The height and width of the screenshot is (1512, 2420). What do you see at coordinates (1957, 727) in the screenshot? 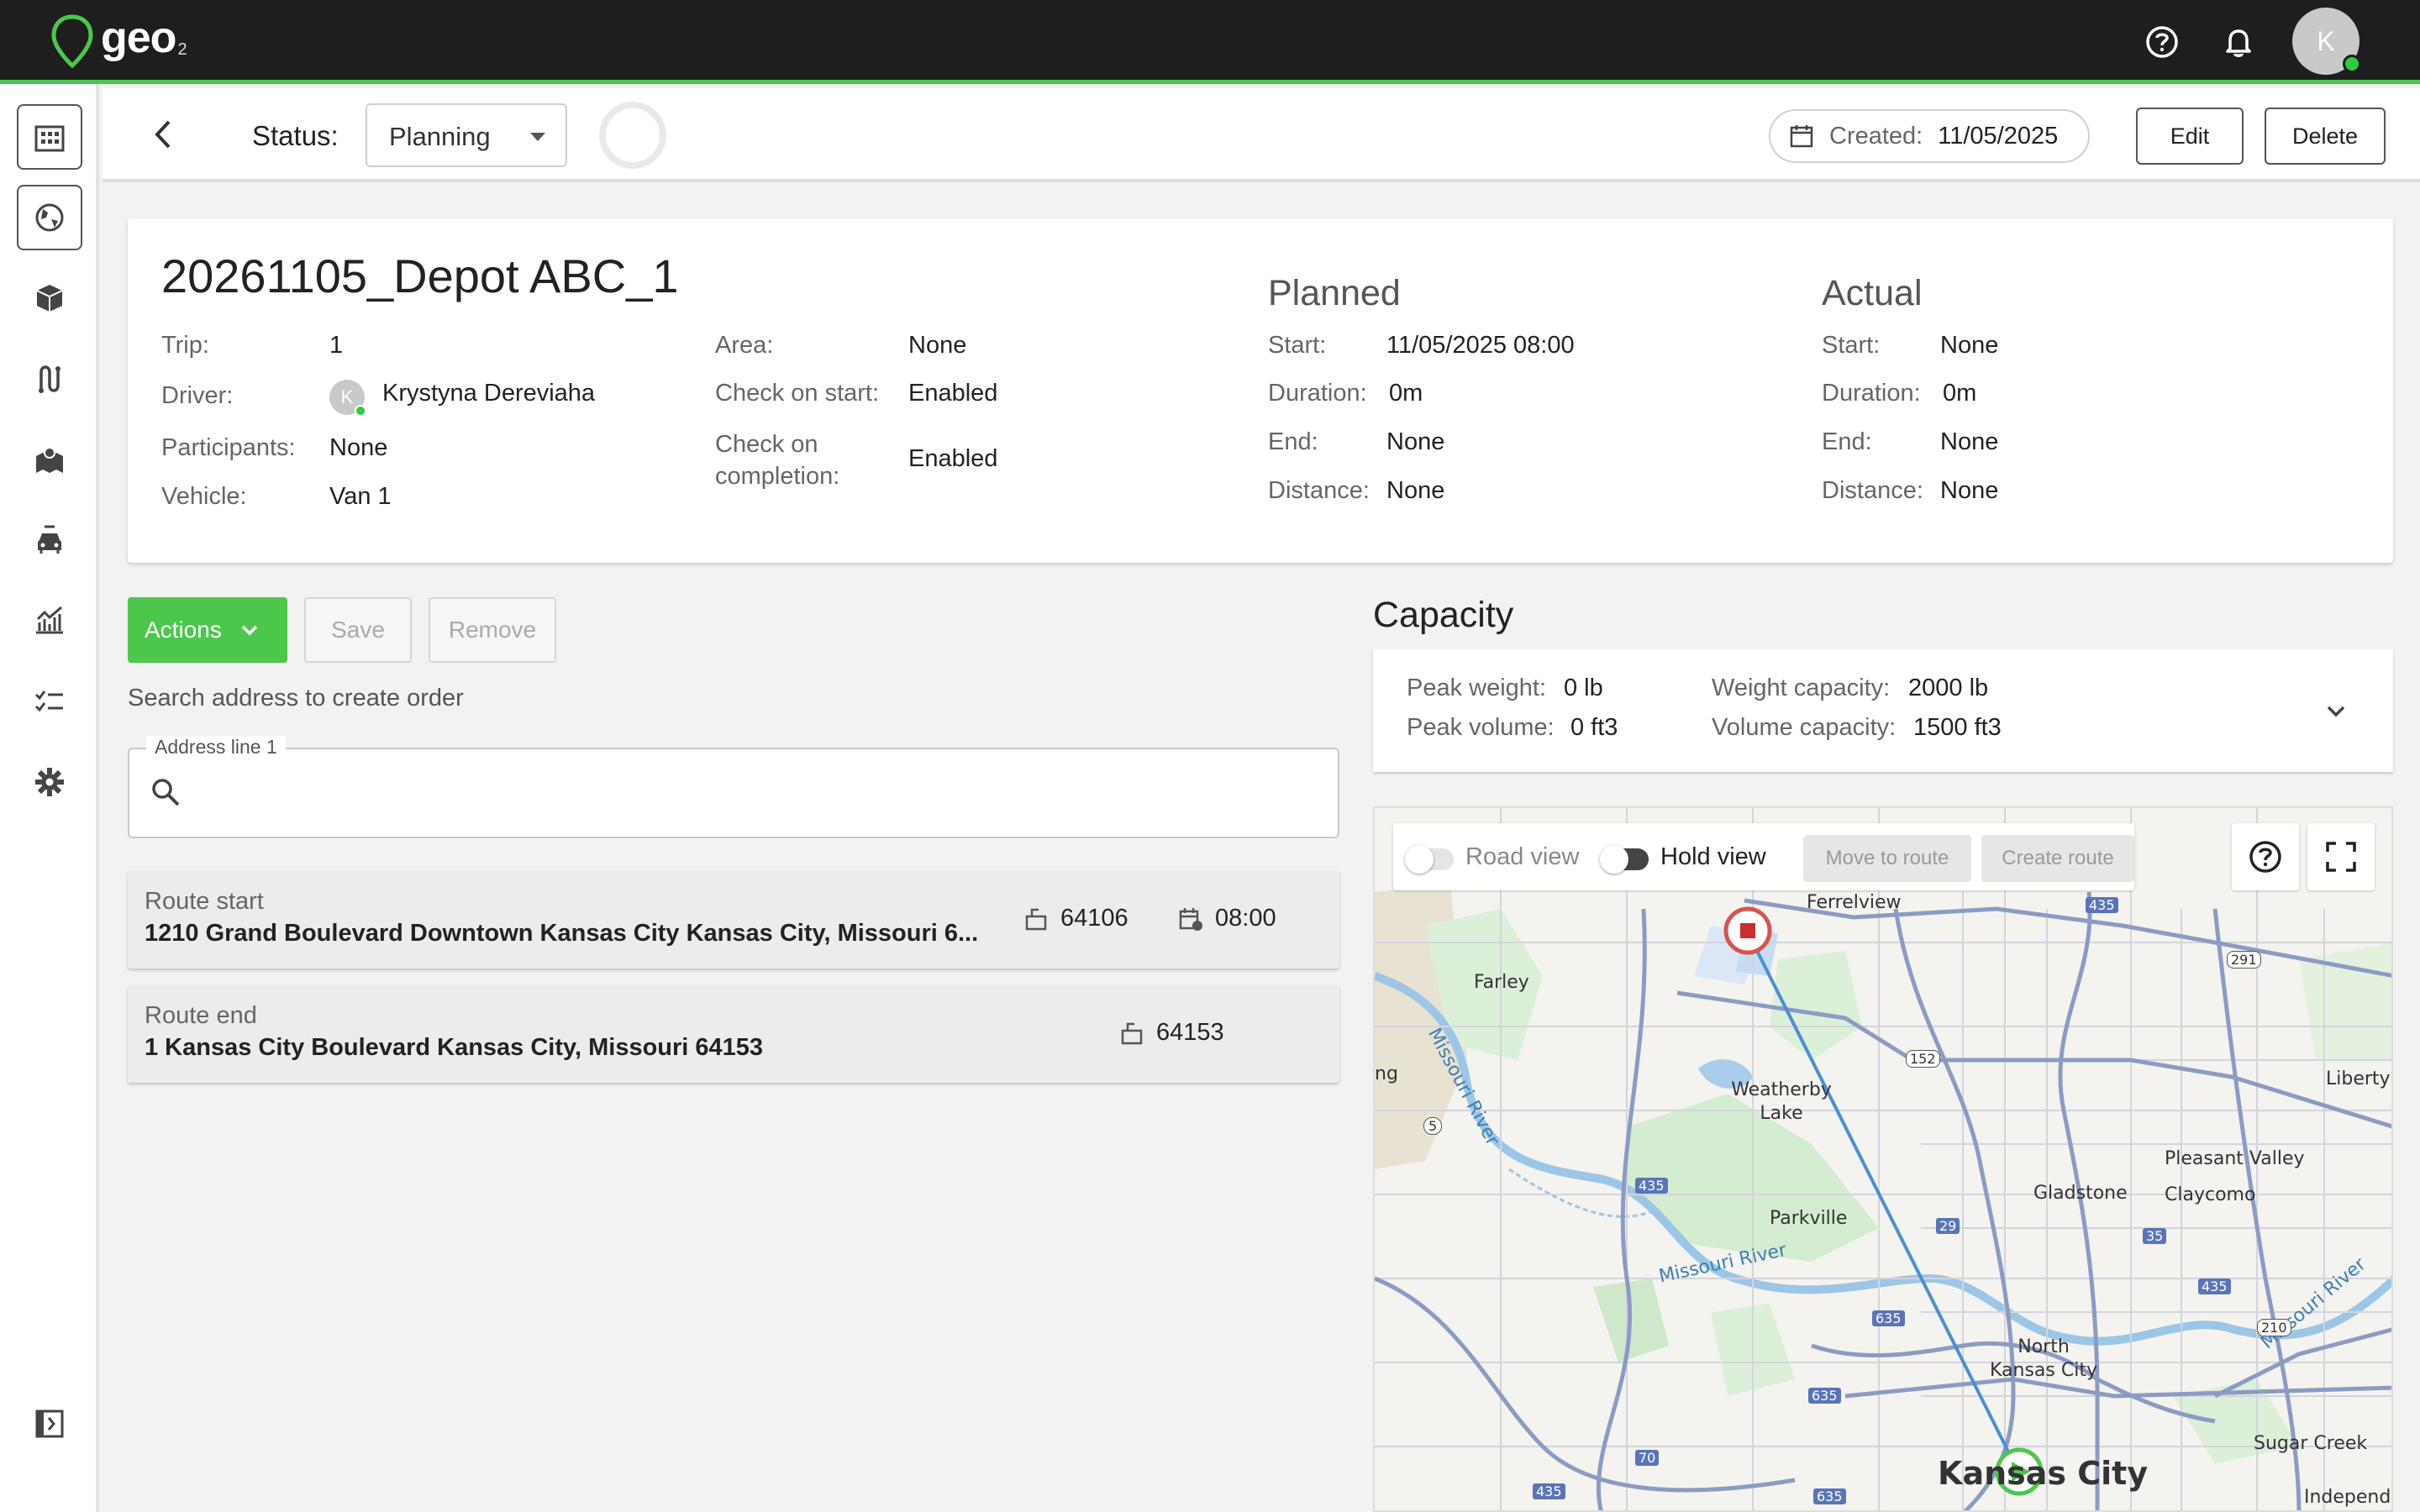
I see `volume-capacity-value: 1500 ft3` at bounding box center [1957, 727].